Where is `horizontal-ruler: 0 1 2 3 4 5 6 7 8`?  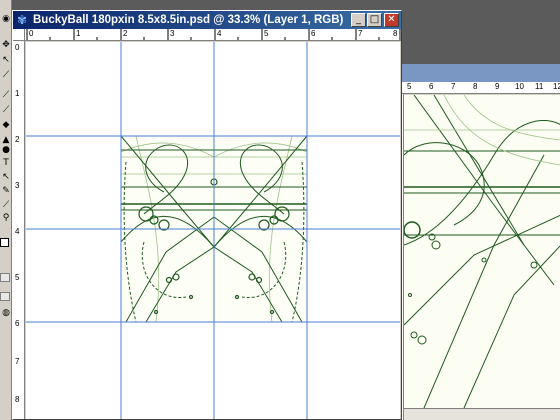
horizontal-ruler: 0 1 2 3 4 5 6 7 8 is located at coordinates (213, 35).